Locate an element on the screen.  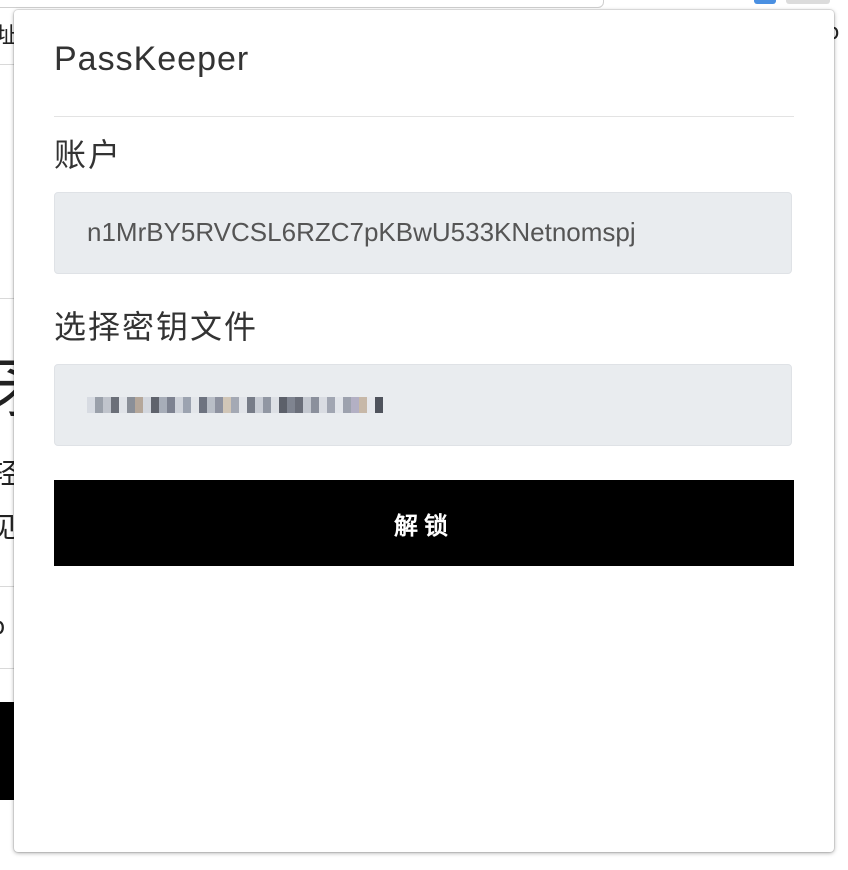
account-field: n1MrBY5RVCSL6RZC7pKBwU533KNetnomspj is located at coordinates (423, 233).